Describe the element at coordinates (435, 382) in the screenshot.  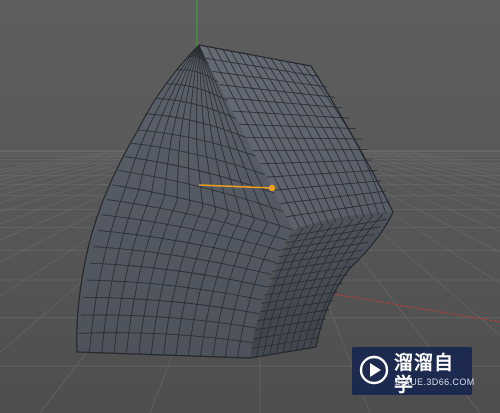
I see `watermark-url: ZIXUE.3D66.COM` at that location.